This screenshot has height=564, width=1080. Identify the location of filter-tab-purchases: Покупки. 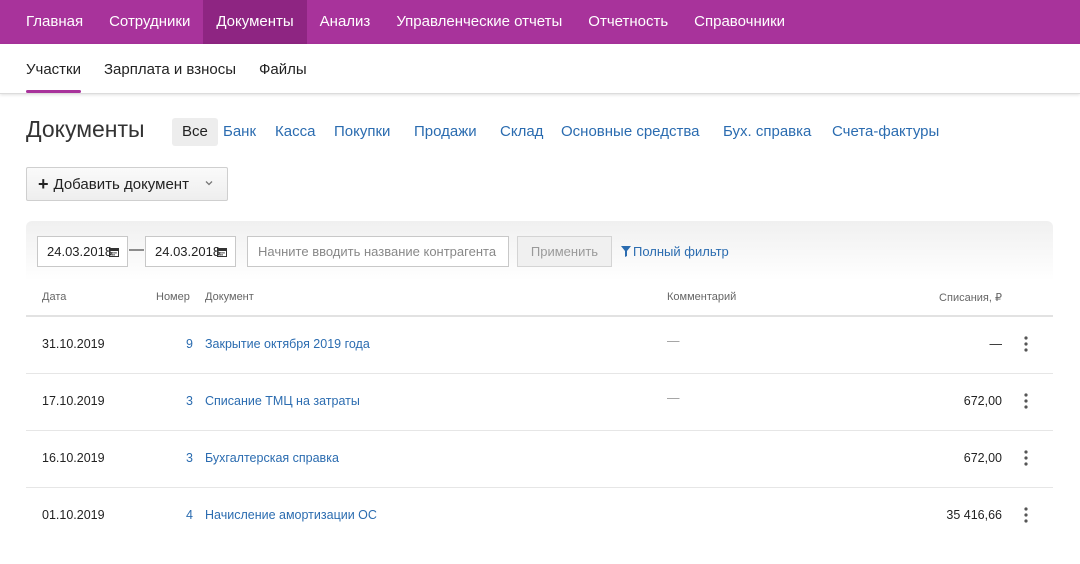
(362, 132).